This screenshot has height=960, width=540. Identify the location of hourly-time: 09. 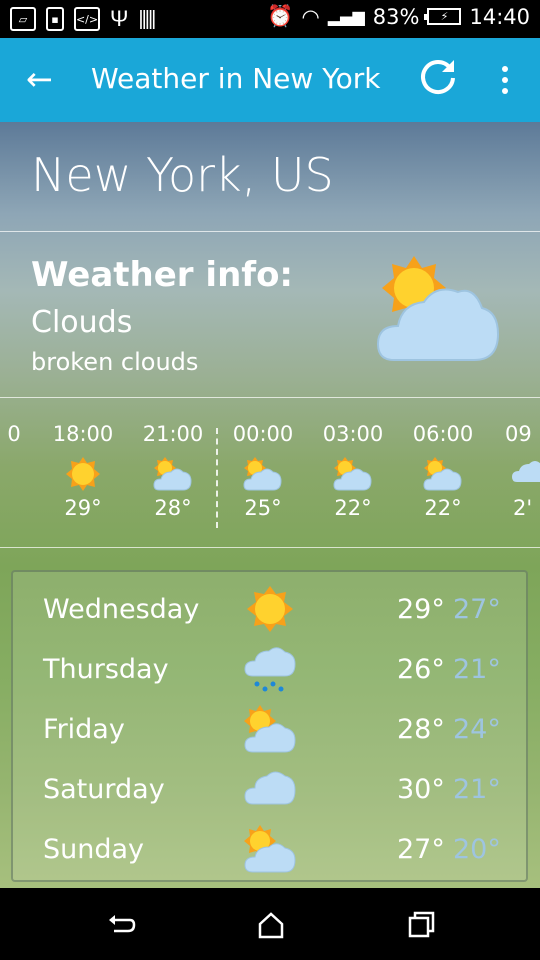
(518, 434).